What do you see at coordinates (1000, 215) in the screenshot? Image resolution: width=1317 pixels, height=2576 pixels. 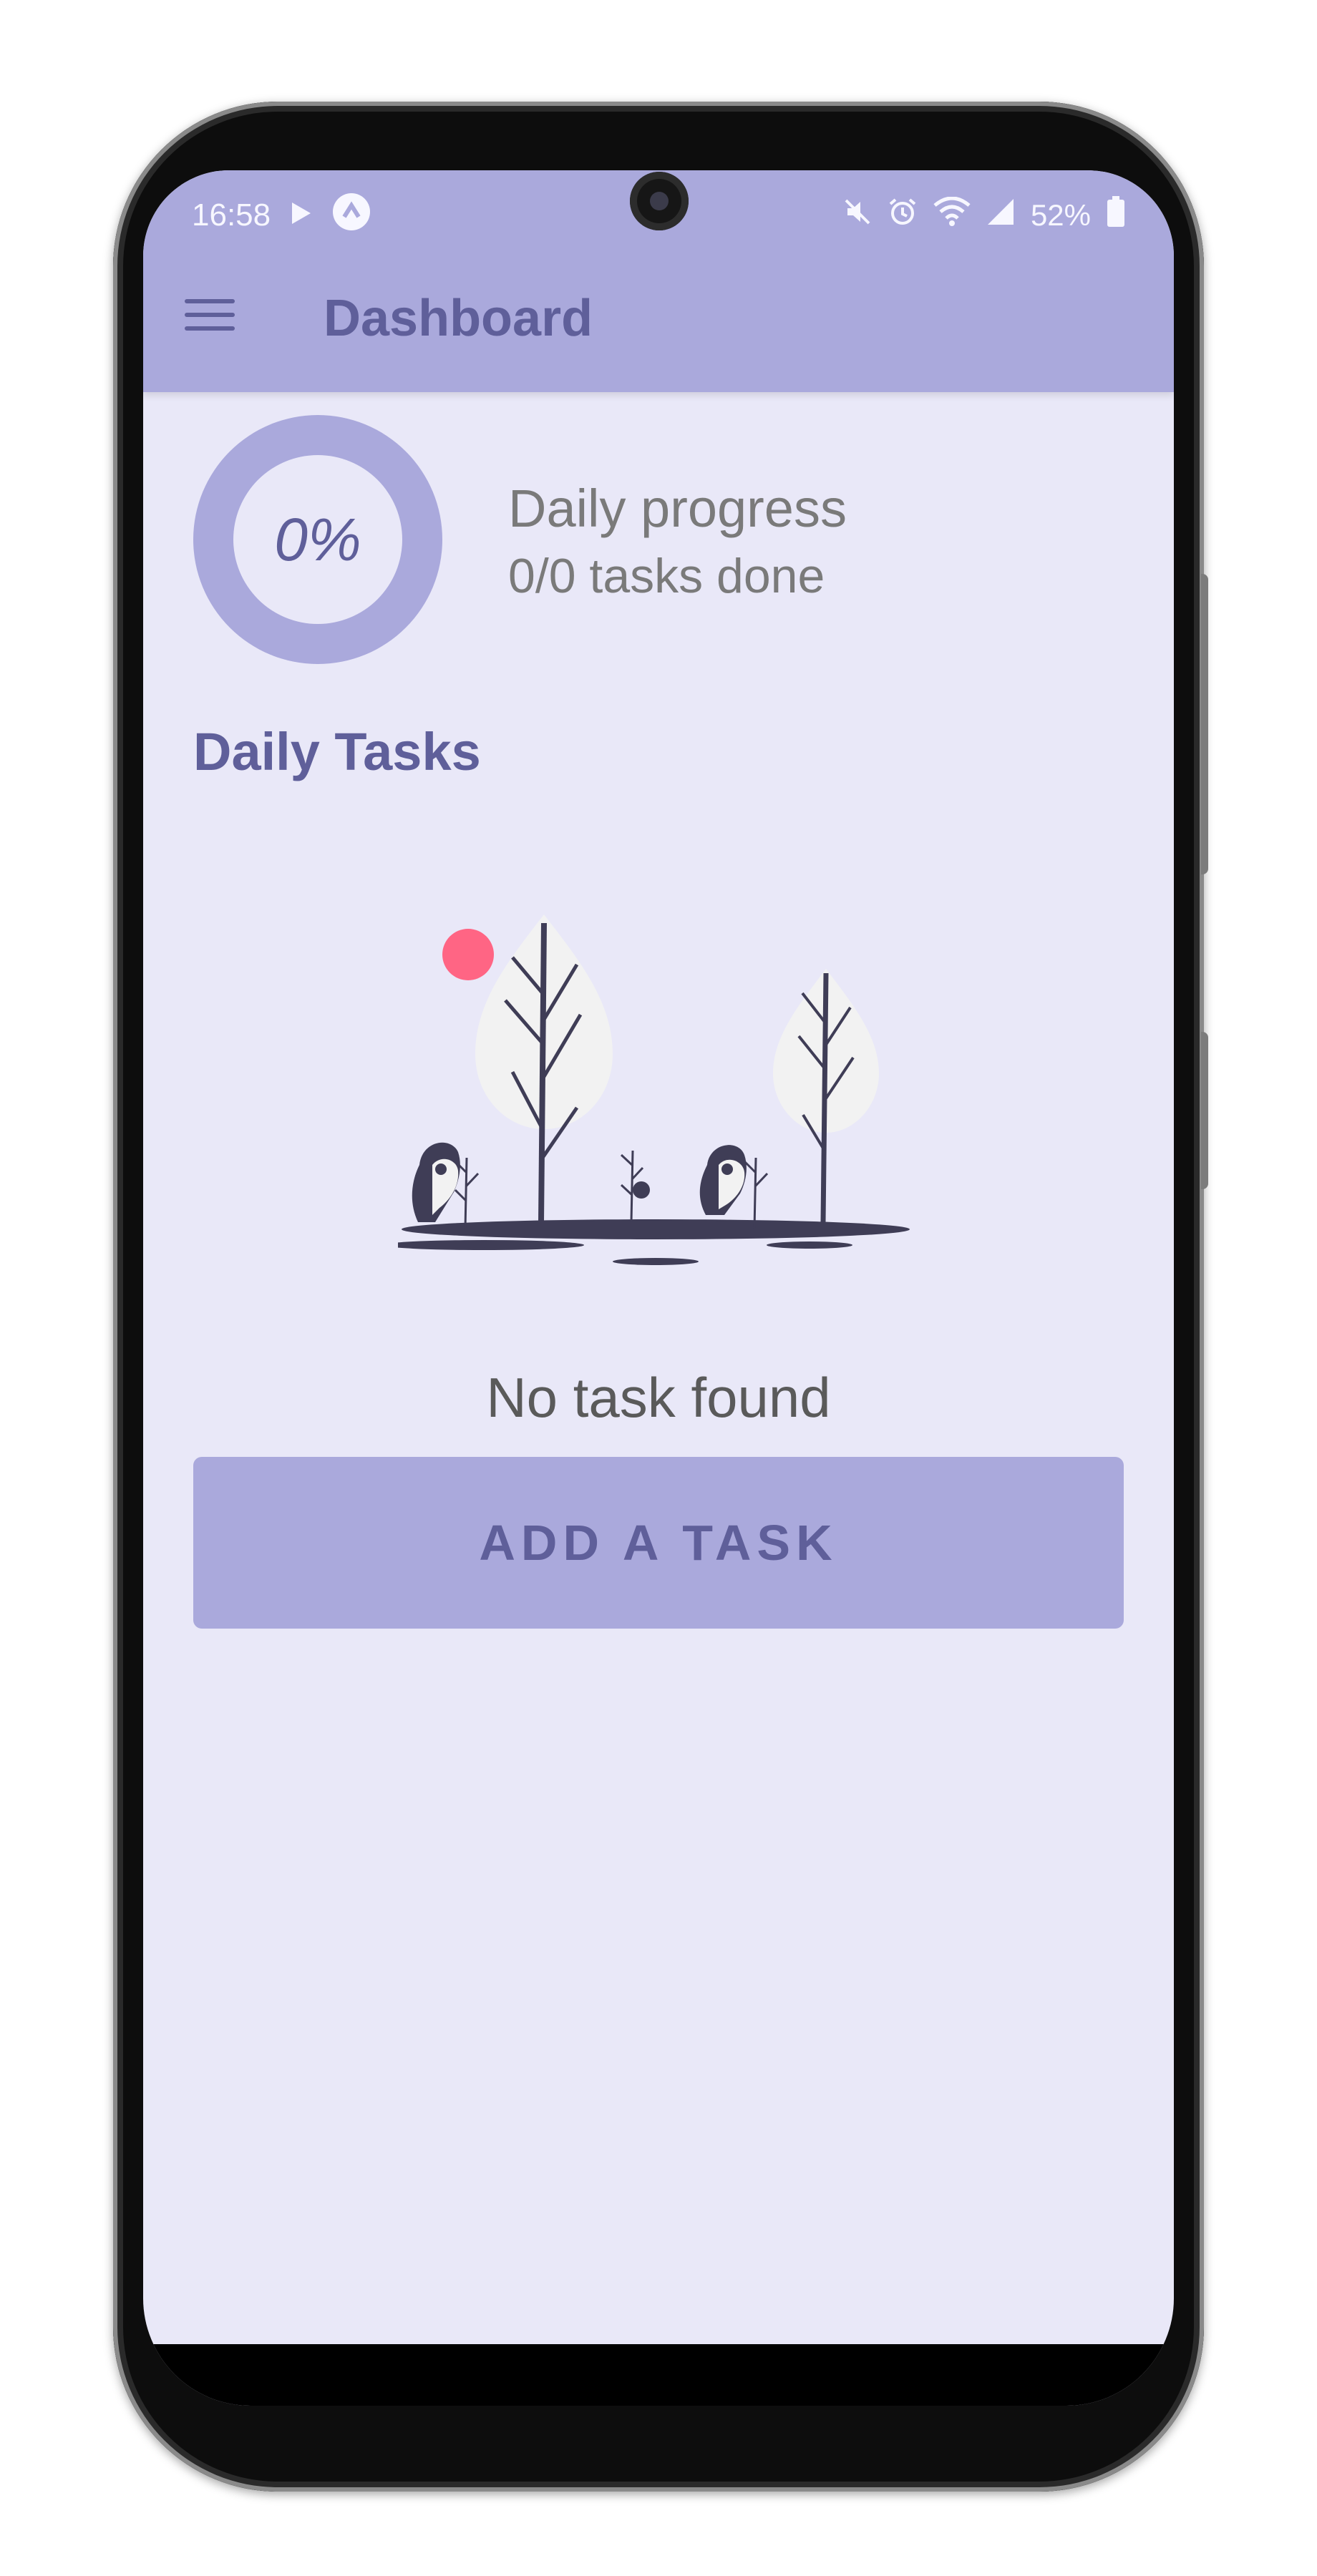 I see `signal-icon` at bounding box center [1000, 215].